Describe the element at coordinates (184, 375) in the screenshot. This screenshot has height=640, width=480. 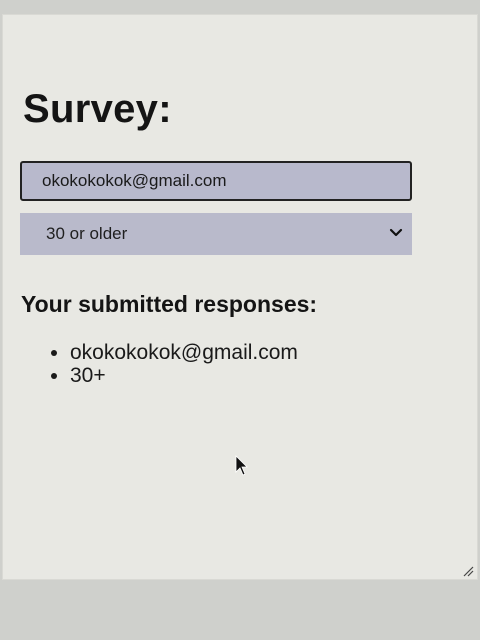
I see `response-item-age: 30+` at that location.